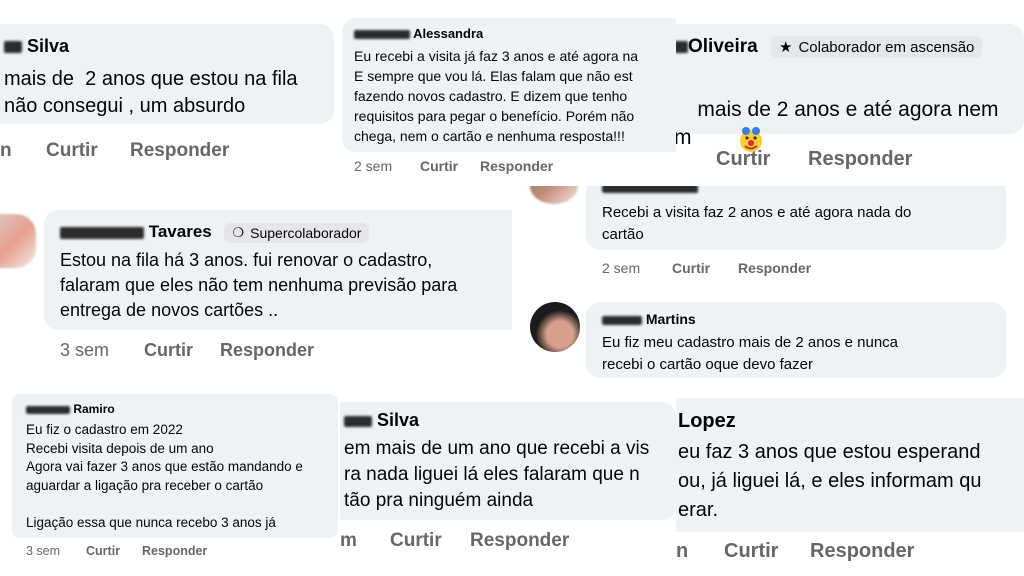  I want to click on comment-author: Martins, so click(649, 319).